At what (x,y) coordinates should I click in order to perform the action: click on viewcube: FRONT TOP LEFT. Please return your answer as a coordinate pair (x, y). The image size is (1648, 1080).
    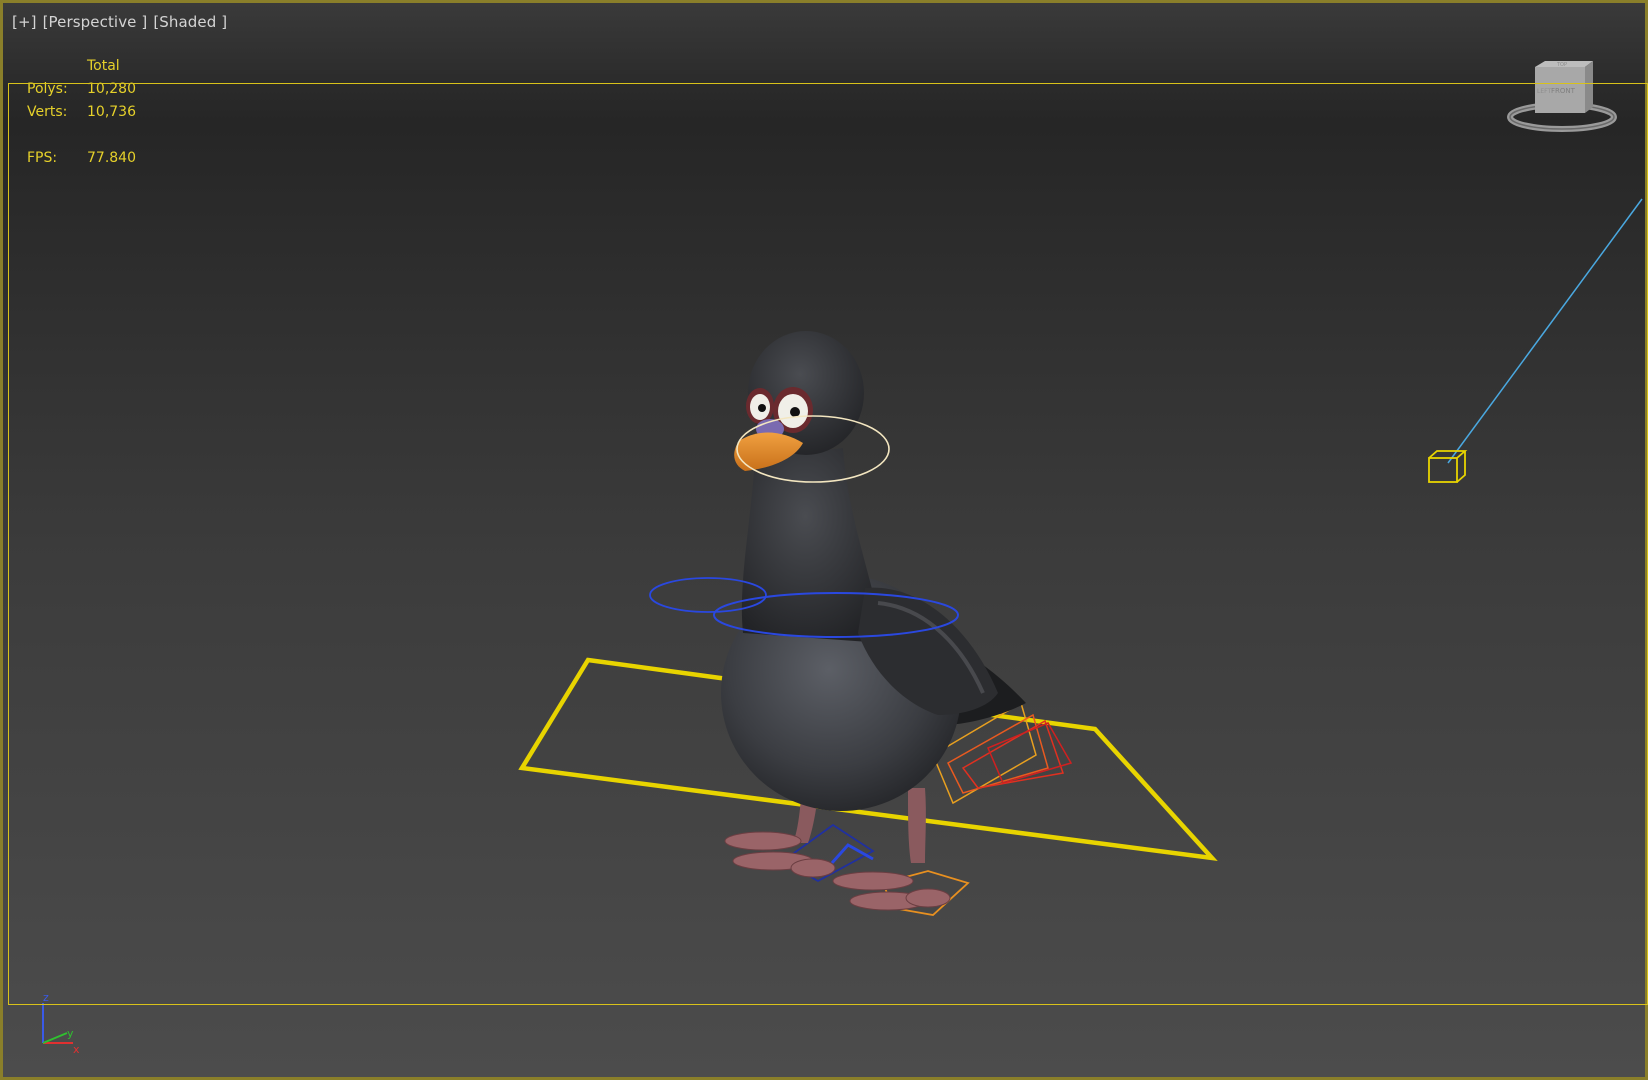
    Looking at the image, I should click on (1562, 96).